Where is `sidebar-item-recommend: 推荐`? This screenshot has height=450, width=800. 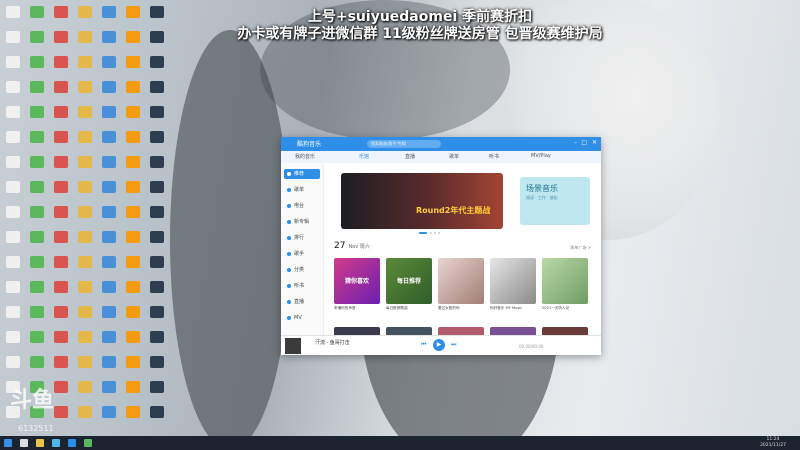 sidebar-item-recommend: 推荐 is located at coordinates (302, 174).